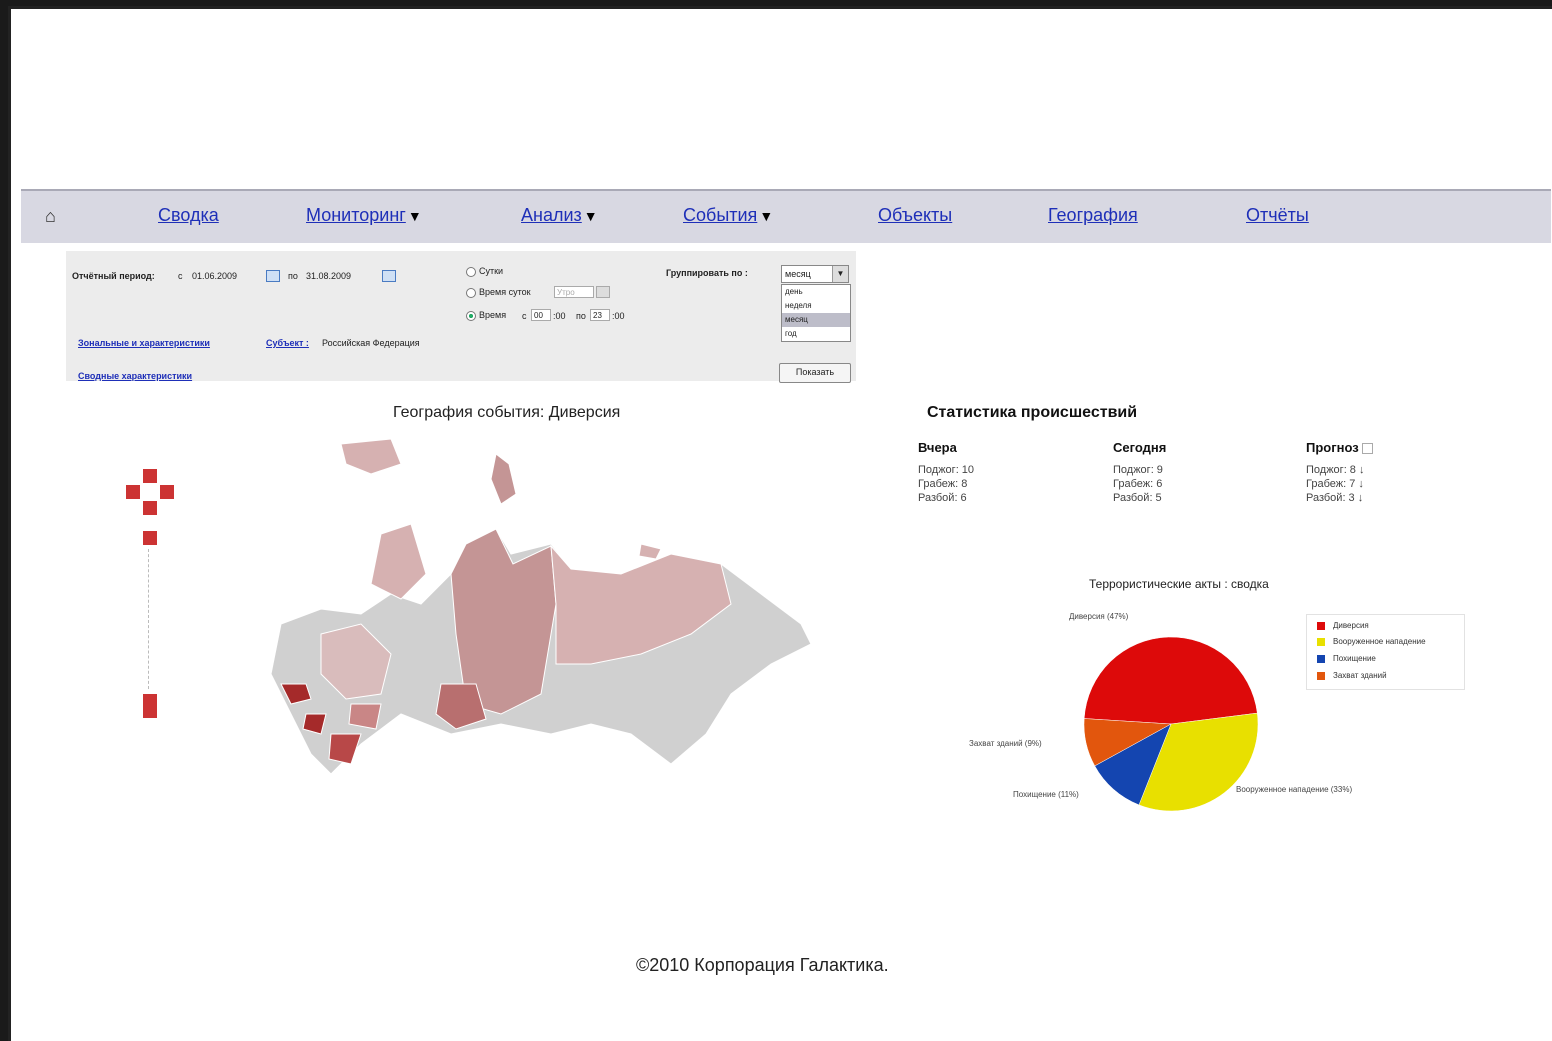  I want to click on option-week: неделя, so click(816, 306).